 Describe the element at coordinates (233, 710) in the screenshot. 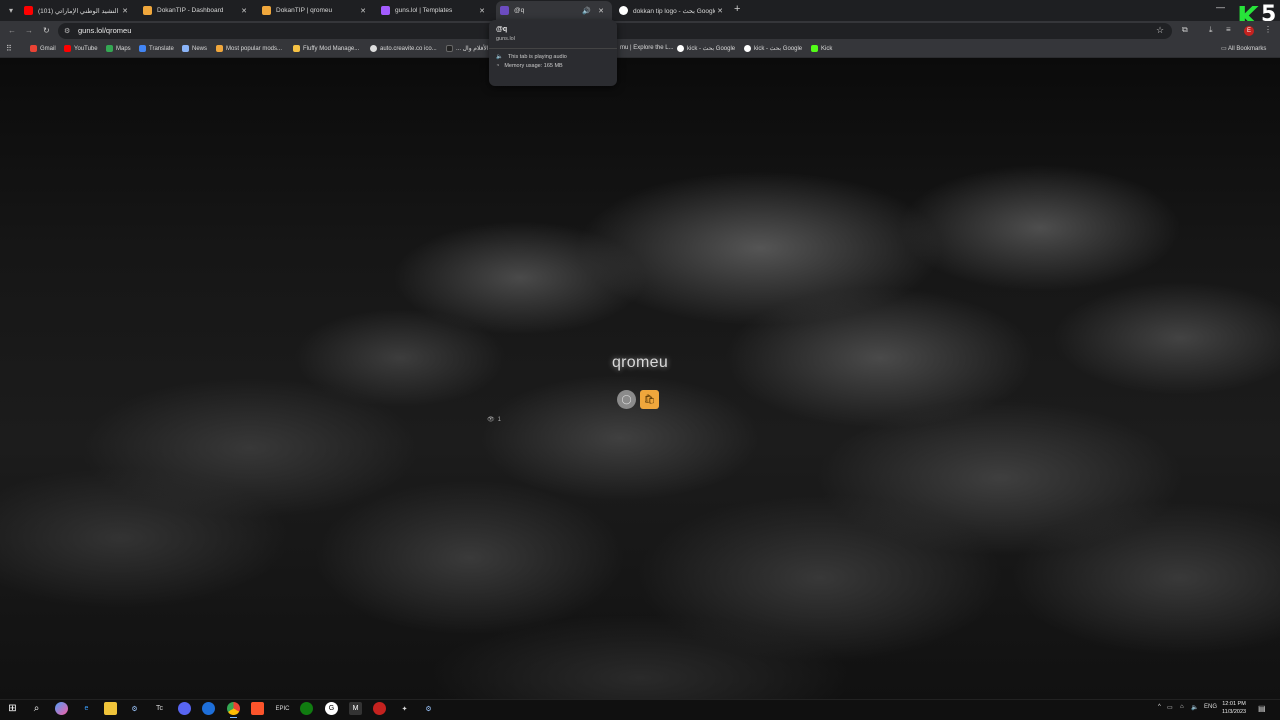

I see `chrome-icon` at that location.